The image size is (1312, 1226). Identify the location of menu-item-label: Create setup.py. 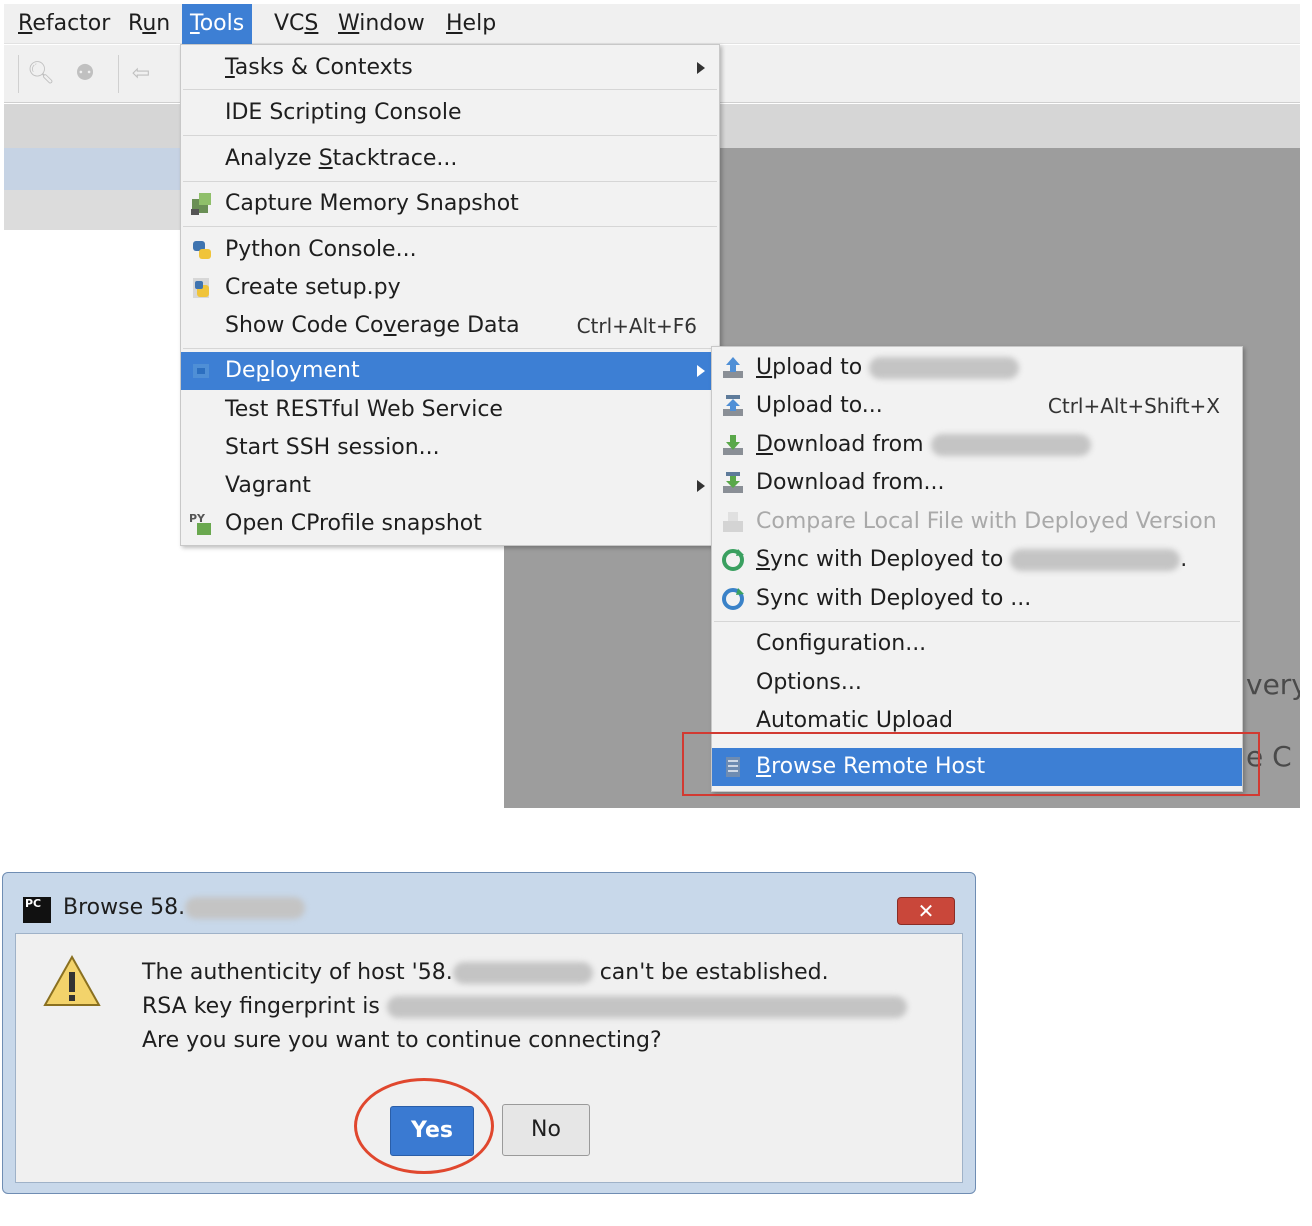
(313, 287).